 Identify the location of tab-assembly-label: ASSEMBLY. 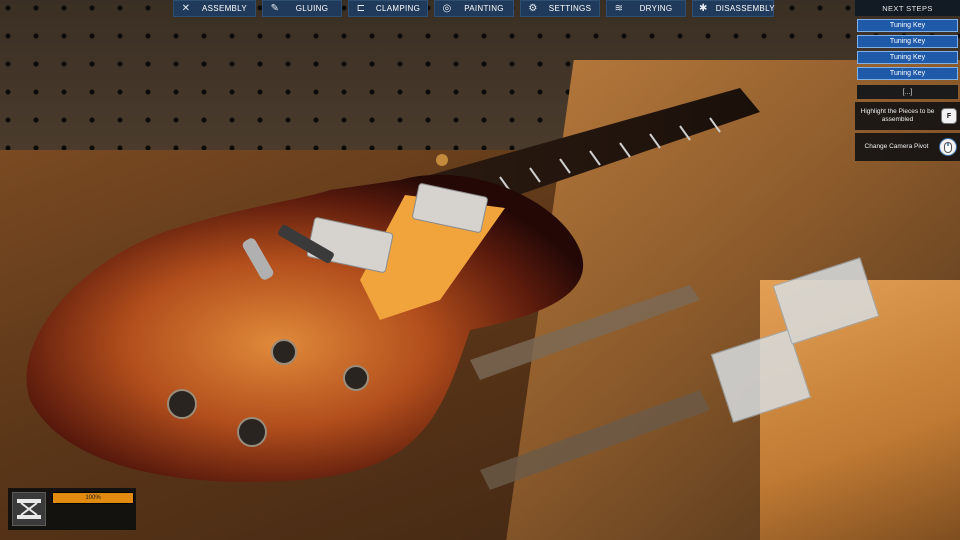
(224, 8).